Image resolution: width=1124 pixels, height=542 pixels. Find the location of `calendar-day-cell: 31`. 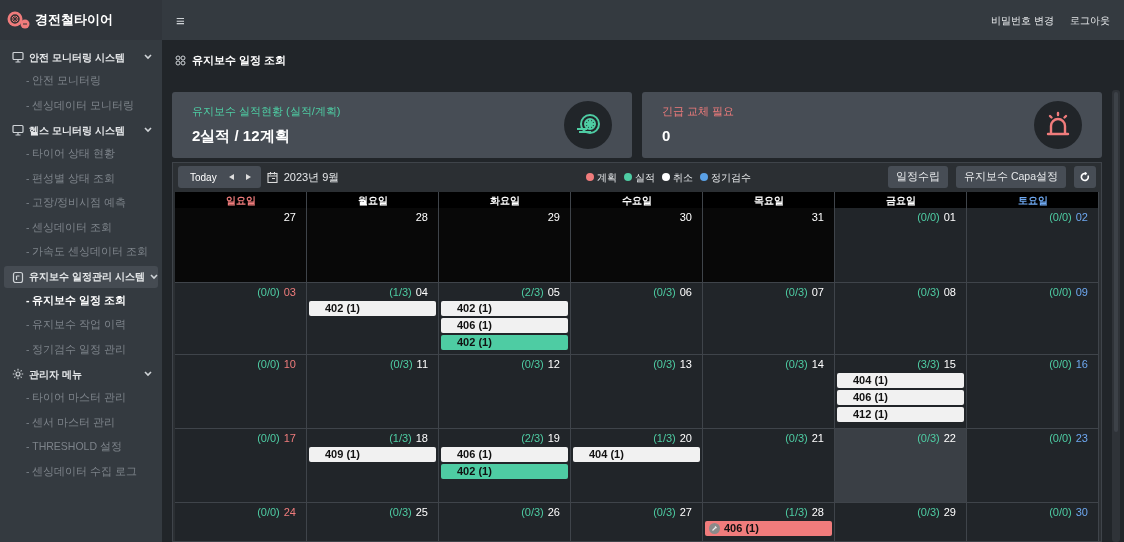

calendar-day-cell: 31 is located at coordinates (769, 245).